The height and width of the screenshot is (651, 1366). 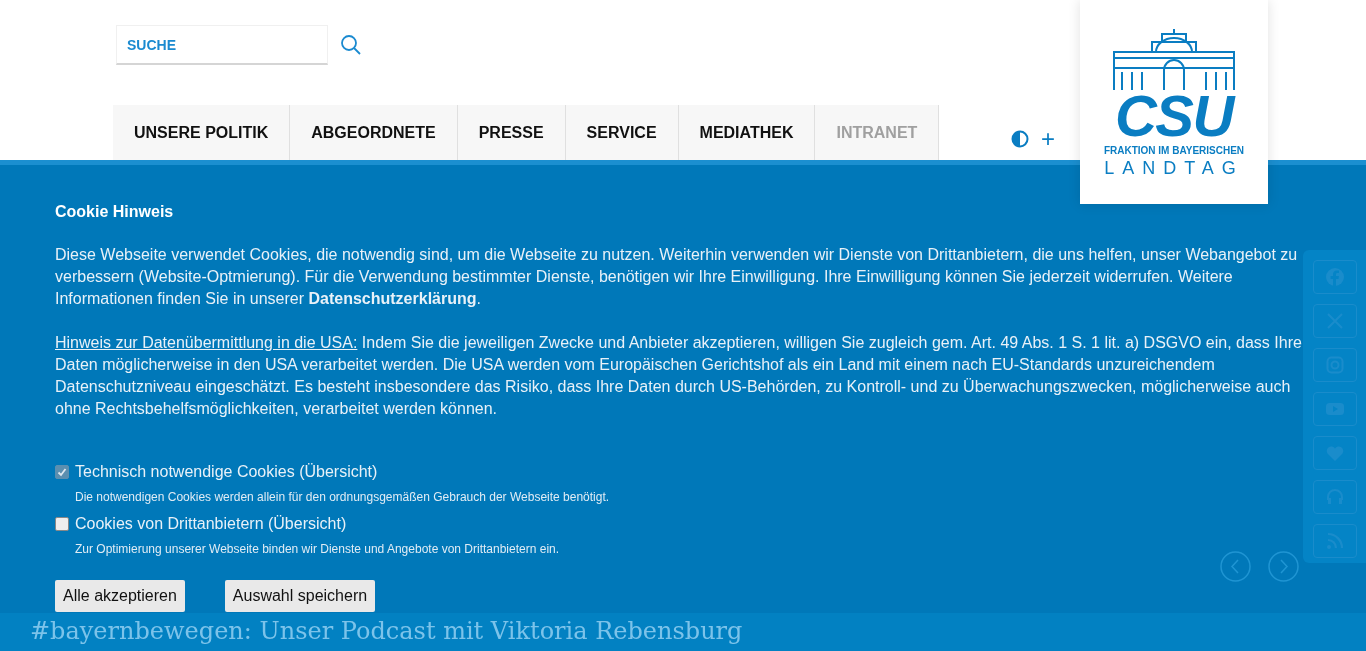 What do you see at coordinates (374, 132) in the screenshot?
I see `nav-tab: ABGEORDNETE` at bounding box center [374, 132].